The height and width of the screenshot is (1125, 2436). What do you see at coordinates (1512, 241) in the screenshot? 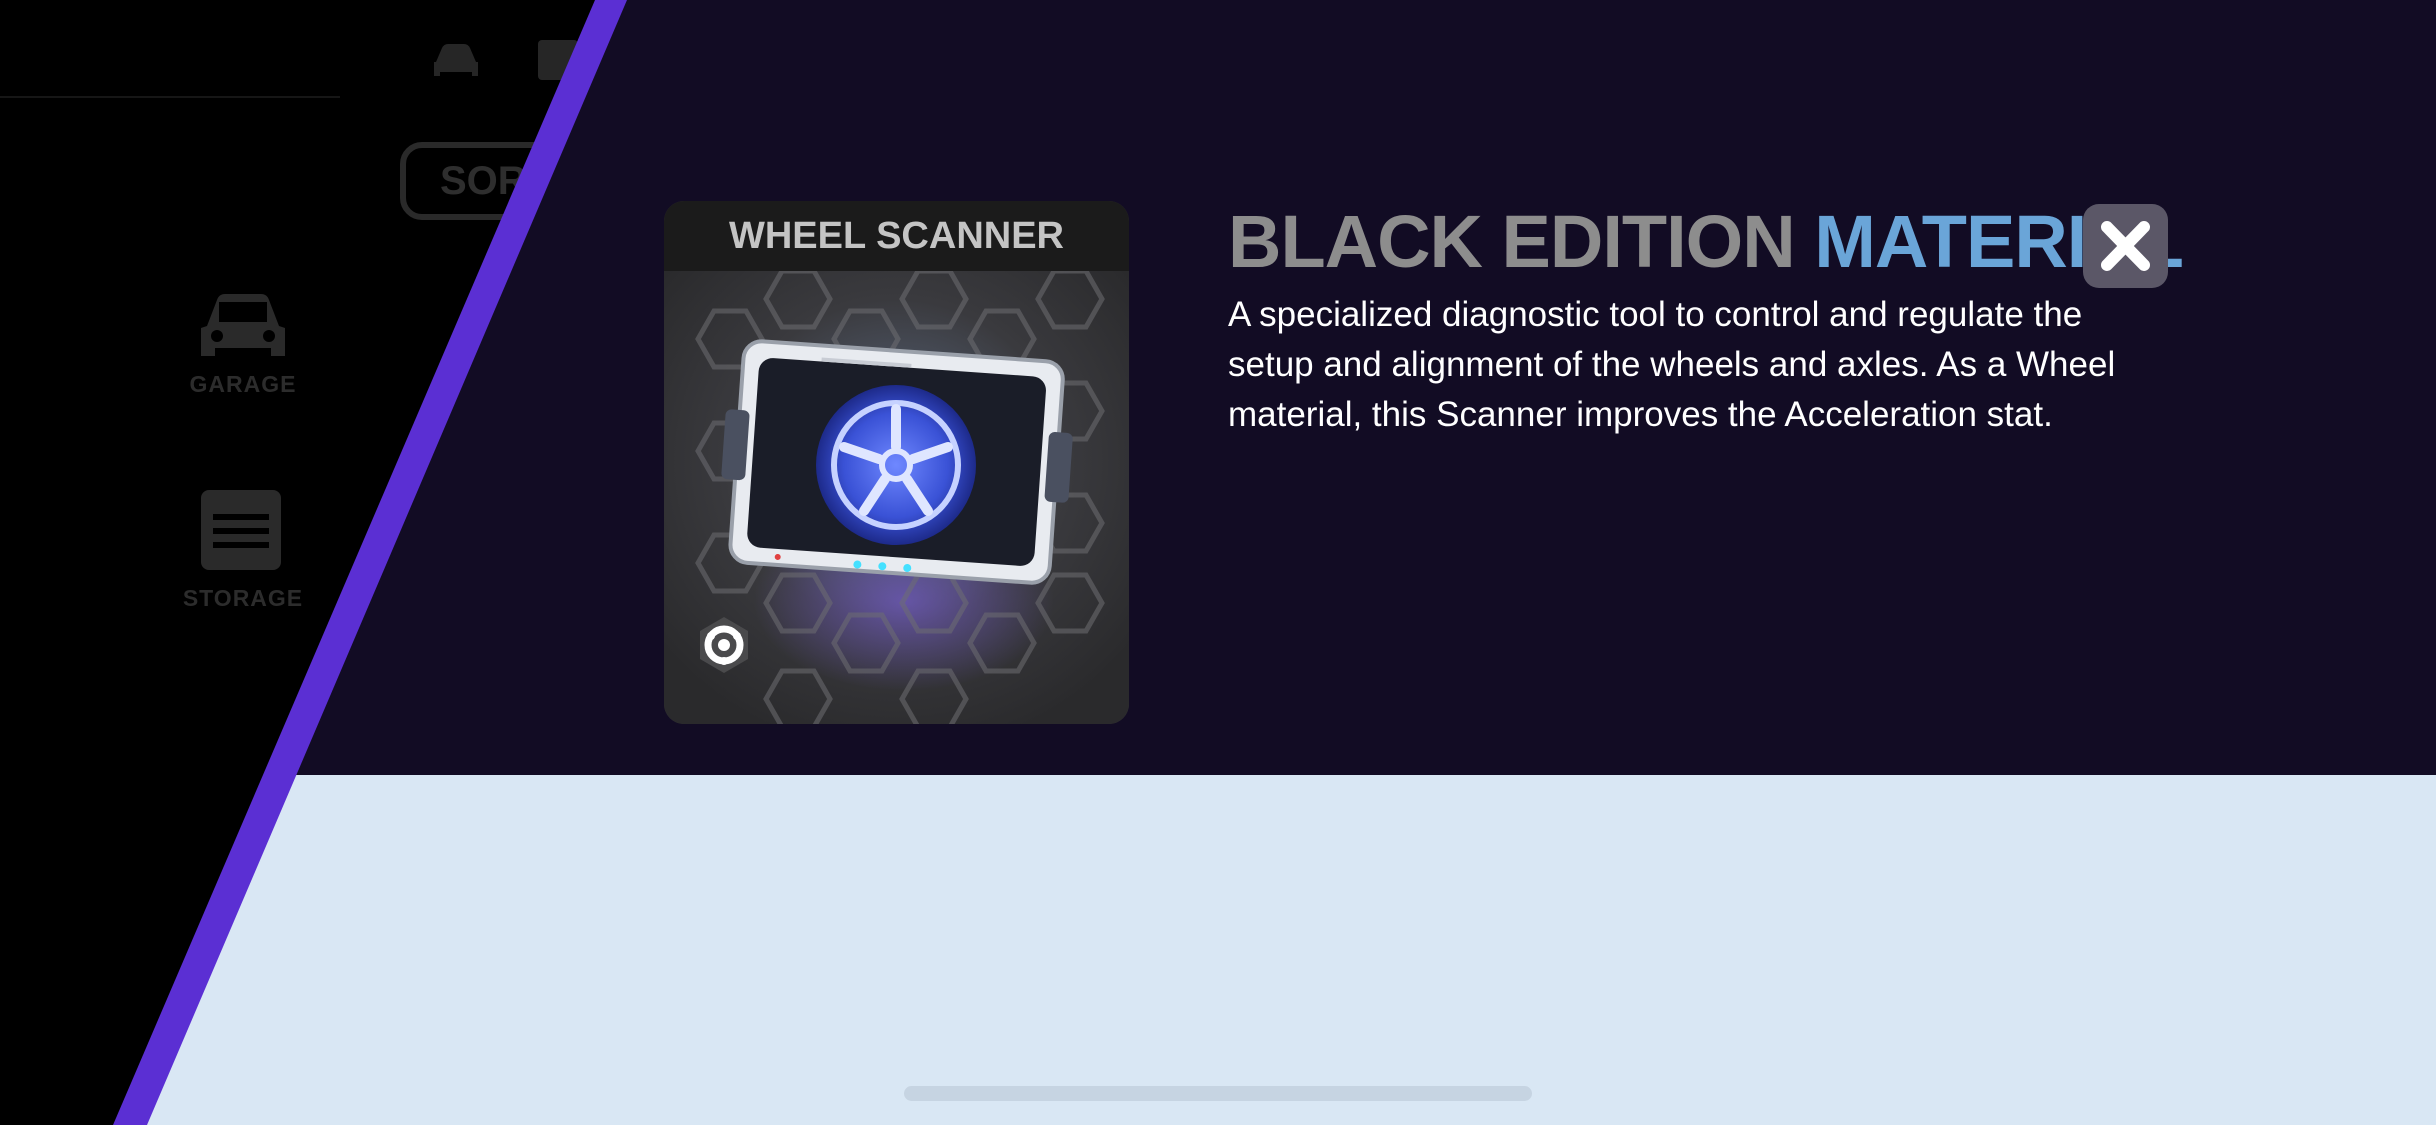
I see `title-prefix: BLACK EDITION` at bounding box center [1512, 241].